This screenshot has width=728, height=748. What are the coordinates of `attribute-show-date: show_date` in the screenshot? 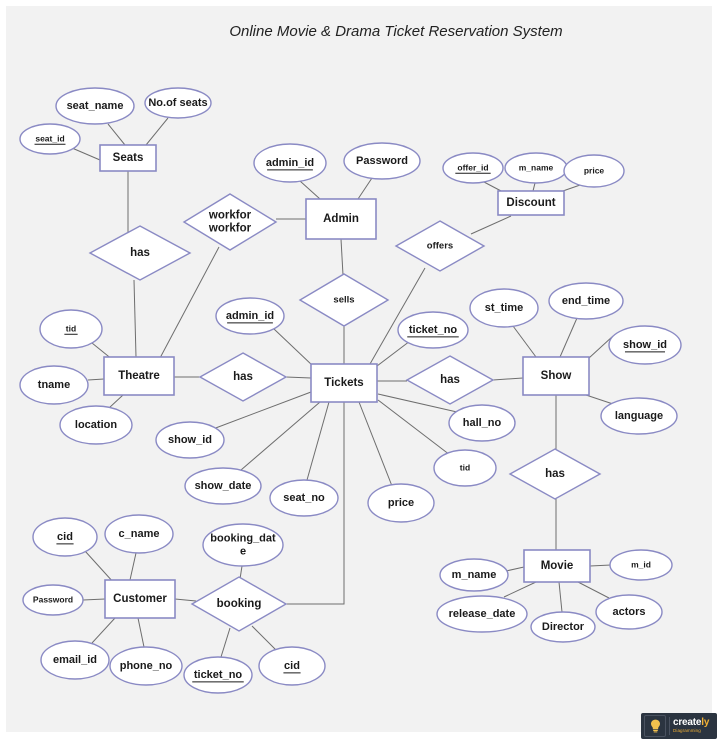 It's located at (223, 486).